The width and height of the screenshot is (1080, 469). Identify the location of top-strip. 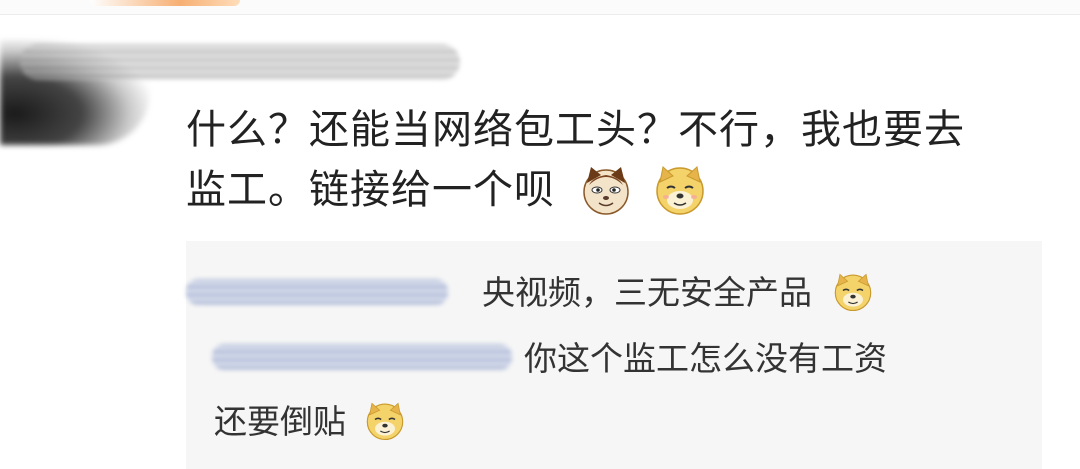
(540, 7).